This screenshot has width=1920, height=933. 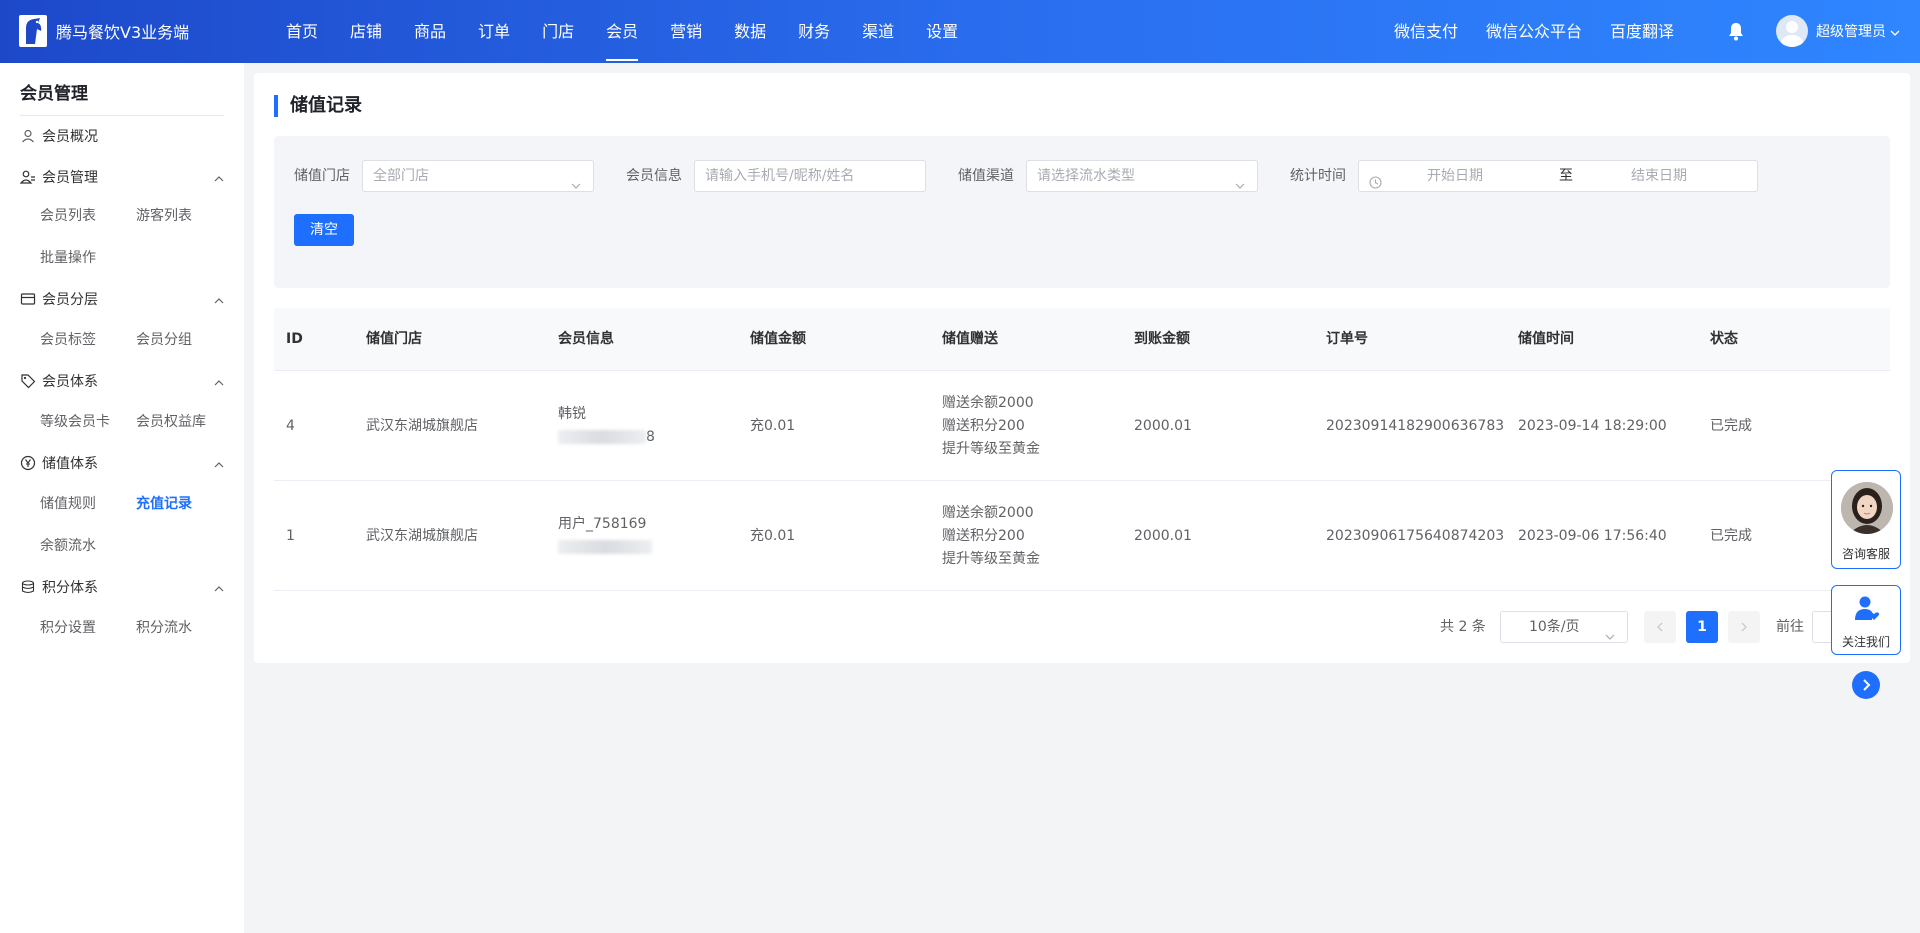 What do you see at coordinates (123, 32) in the screenshot?
I see `app-title: 腾马餐饮V3业务端` at bounding box center [123, 32].